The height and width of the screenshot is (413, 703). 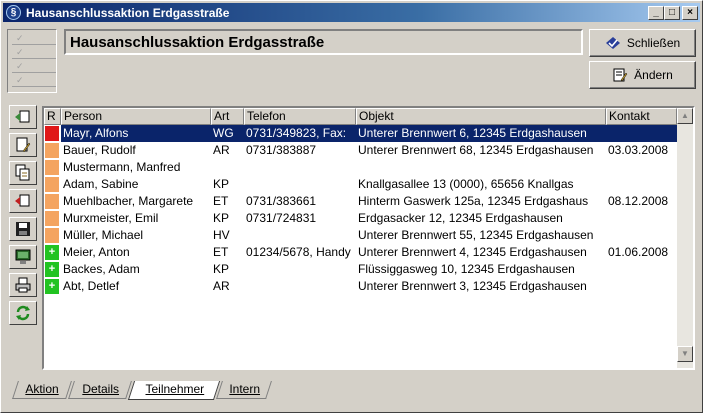 I want to click on cell-telefon: 01234/5678, Handy, so click(x=298, y=252).